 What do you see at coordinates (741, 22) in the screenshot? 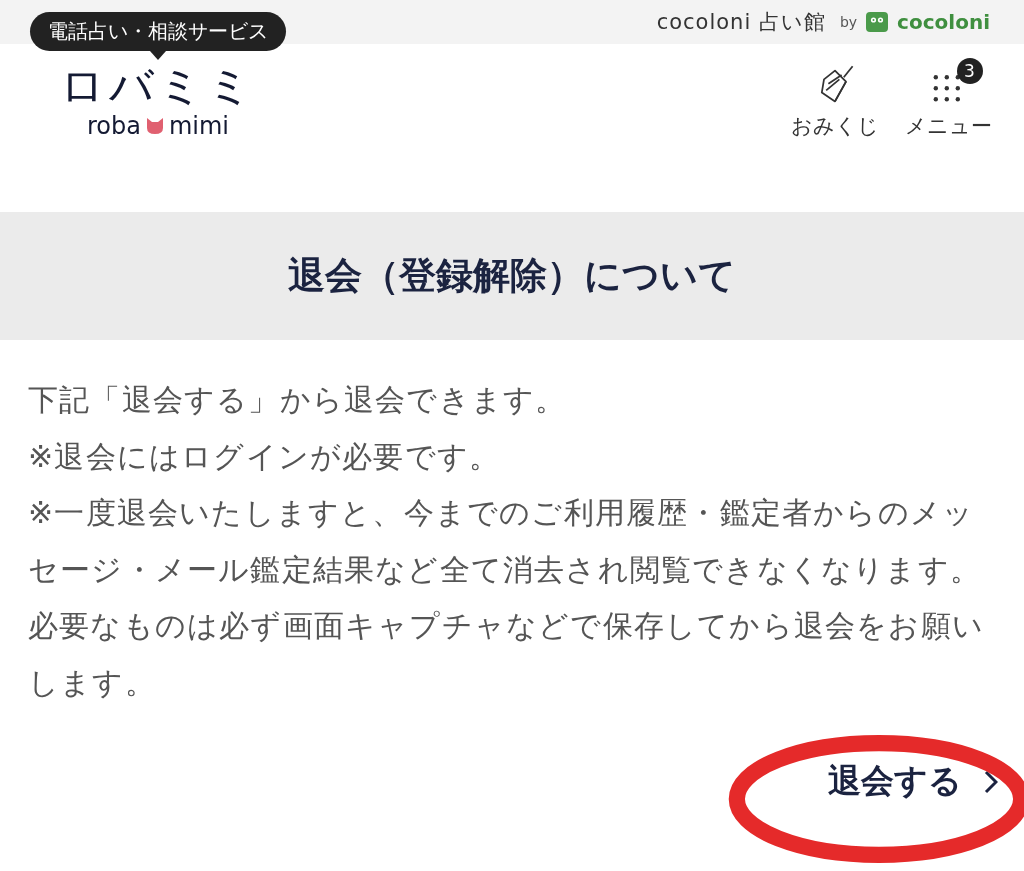
I see `brand-name: cocoloni 占い館` at bounding box center [741, 22].